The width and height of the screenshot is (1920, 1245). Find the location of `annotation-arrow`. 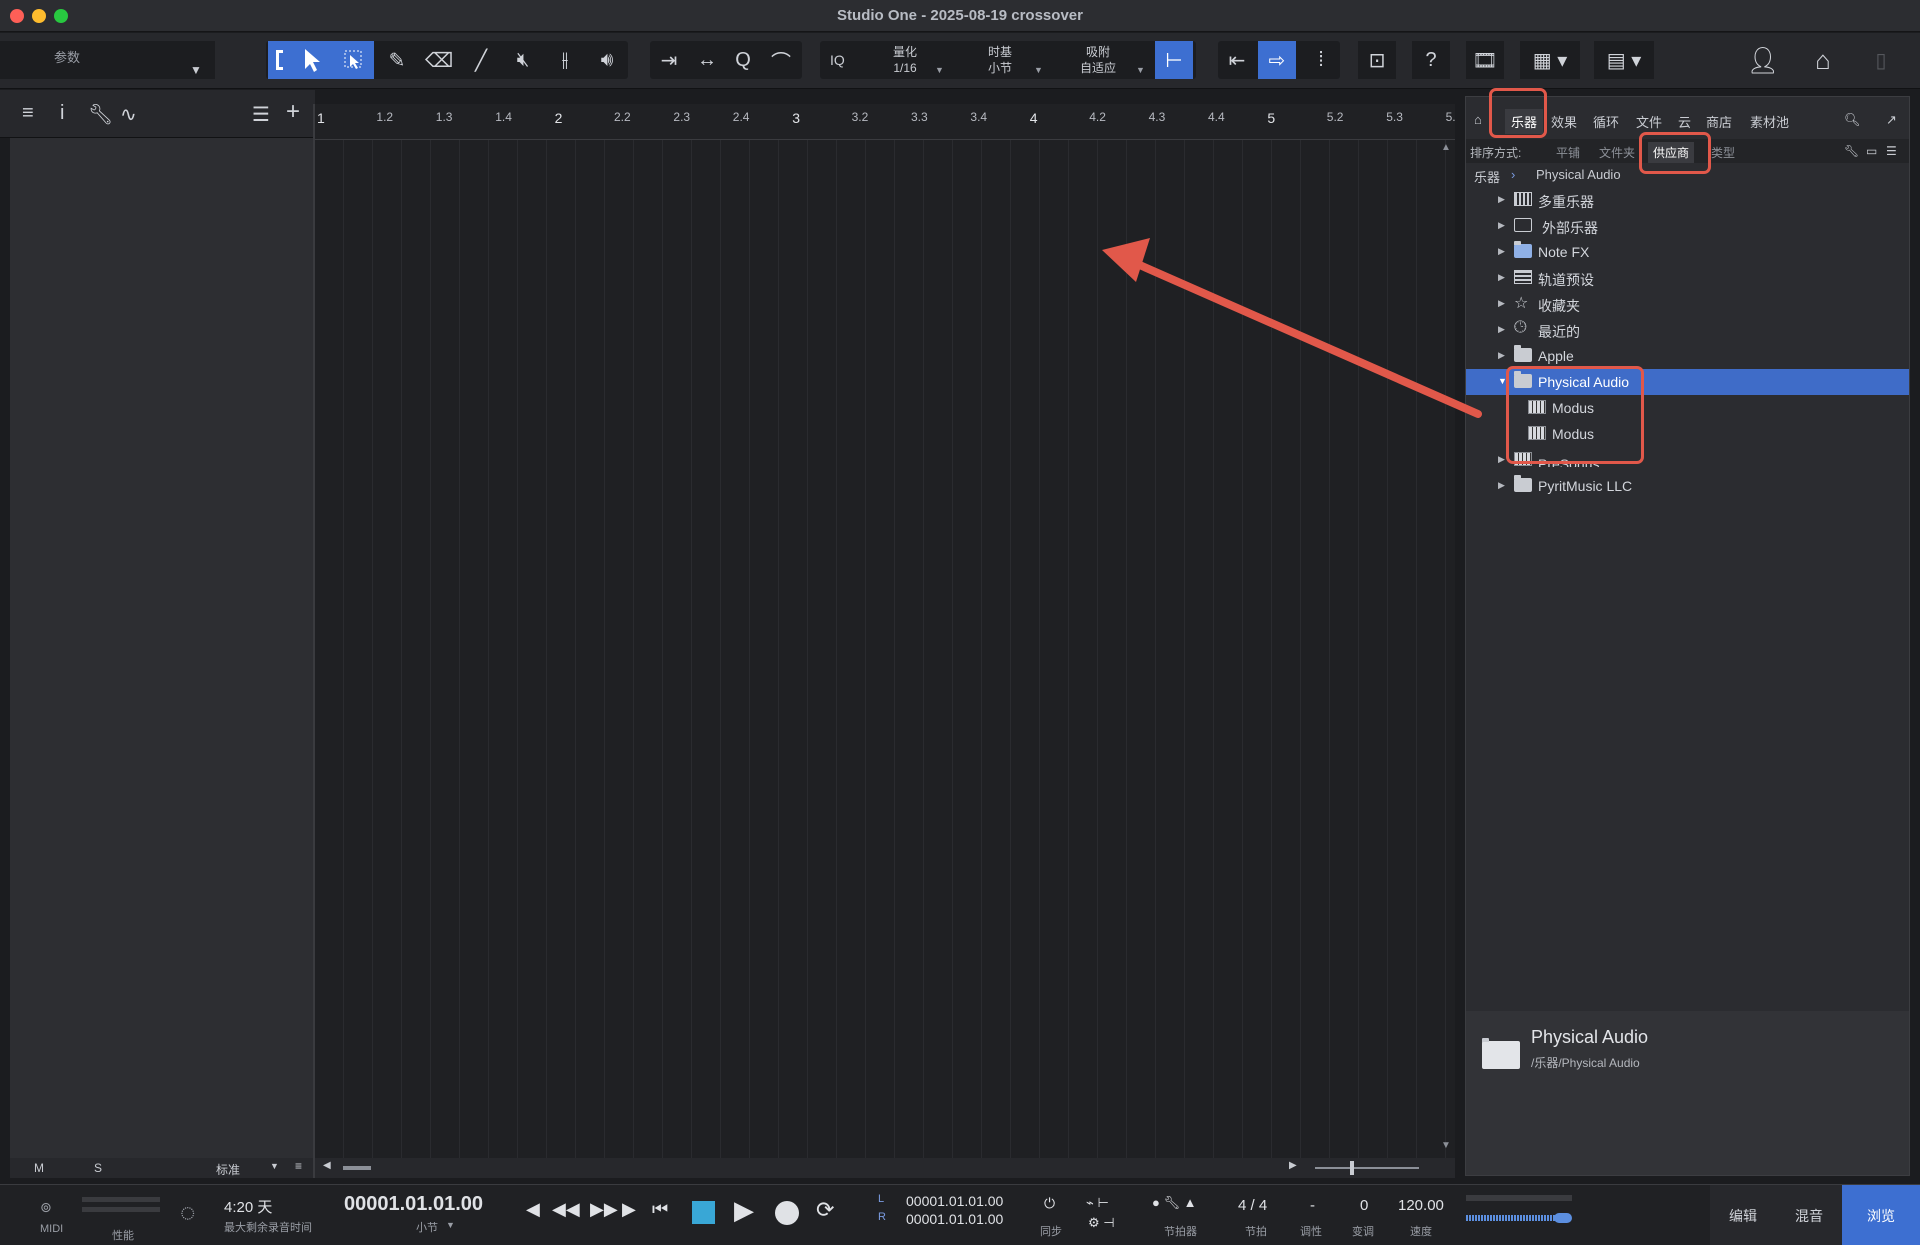

annotation-arrow is located at coordinates (1292, 328).